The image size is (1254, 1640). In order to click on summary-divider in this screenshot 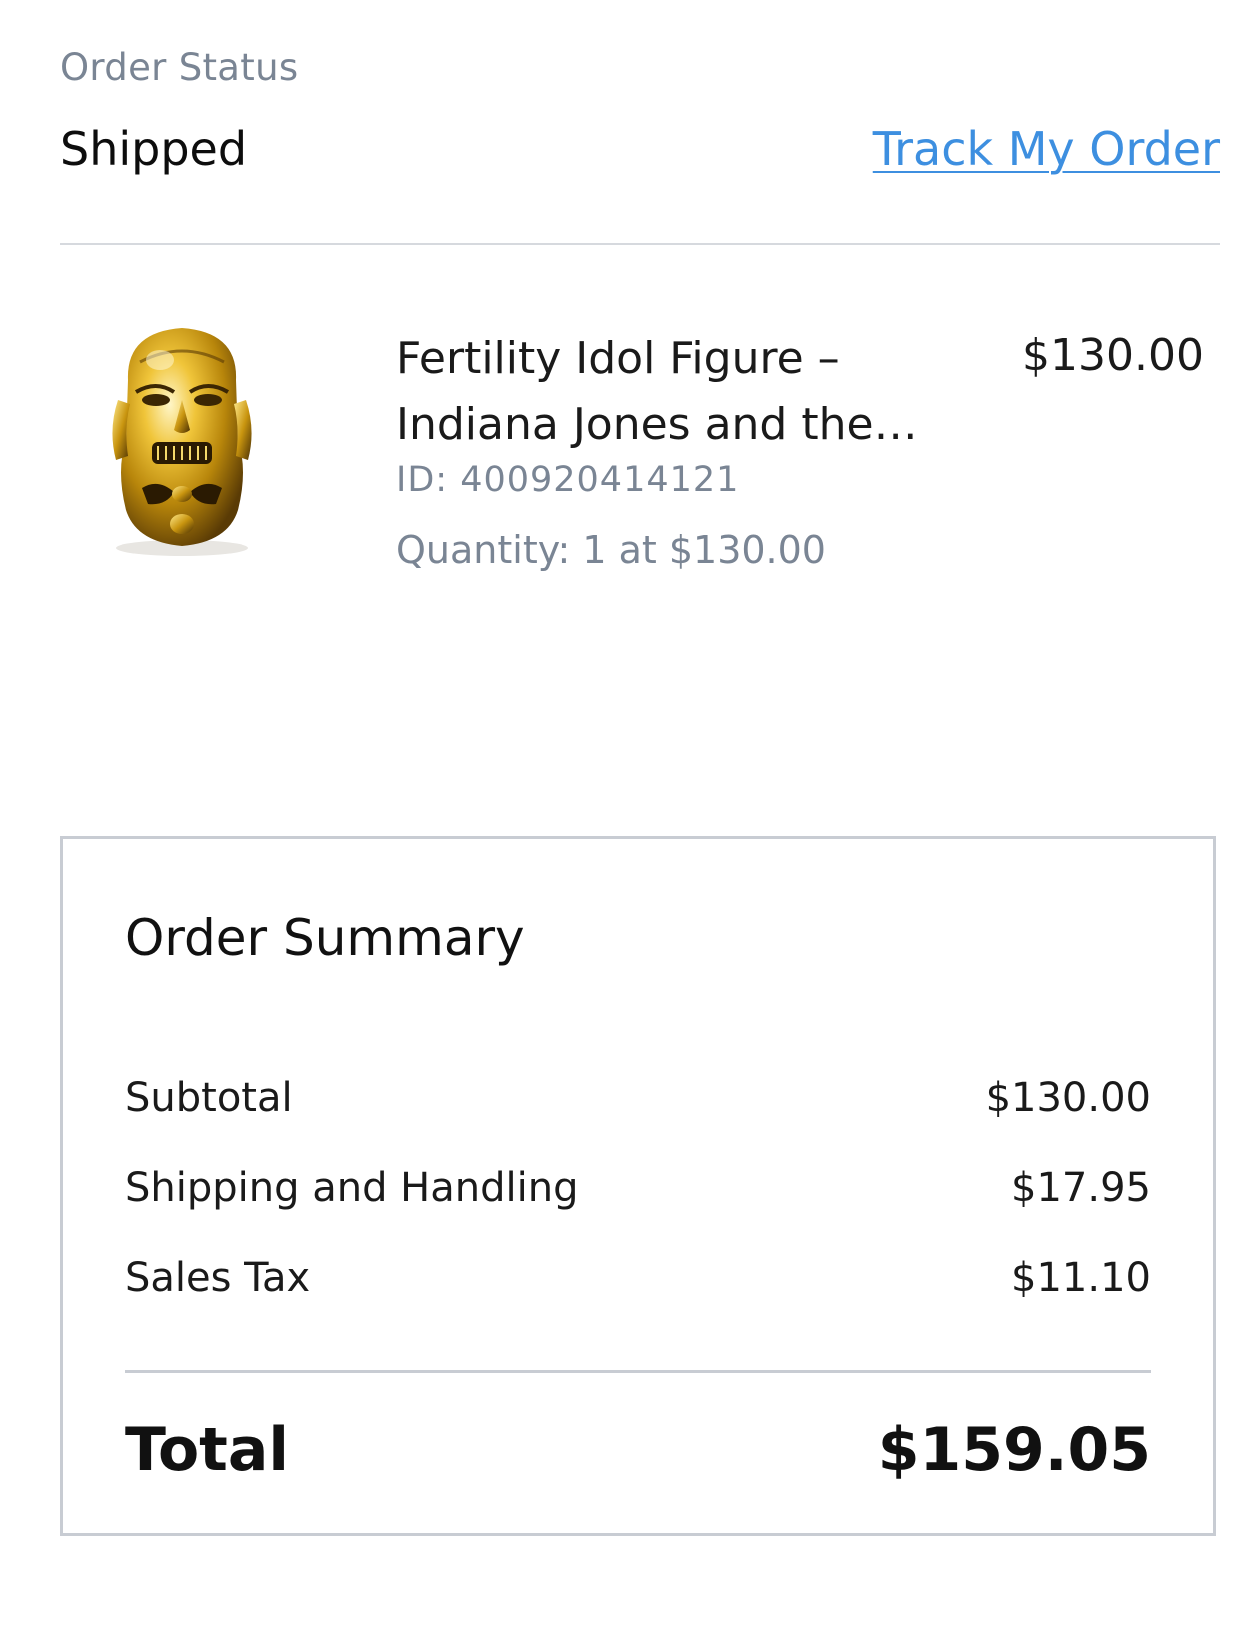, I will do `click(638, 1371)`.